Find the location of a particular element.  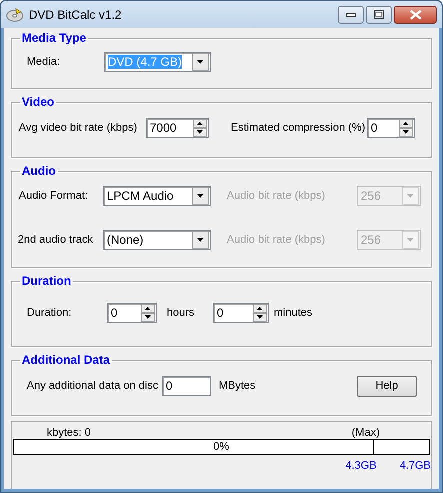

progress-text: 0% is located at coordinates (222, 447).